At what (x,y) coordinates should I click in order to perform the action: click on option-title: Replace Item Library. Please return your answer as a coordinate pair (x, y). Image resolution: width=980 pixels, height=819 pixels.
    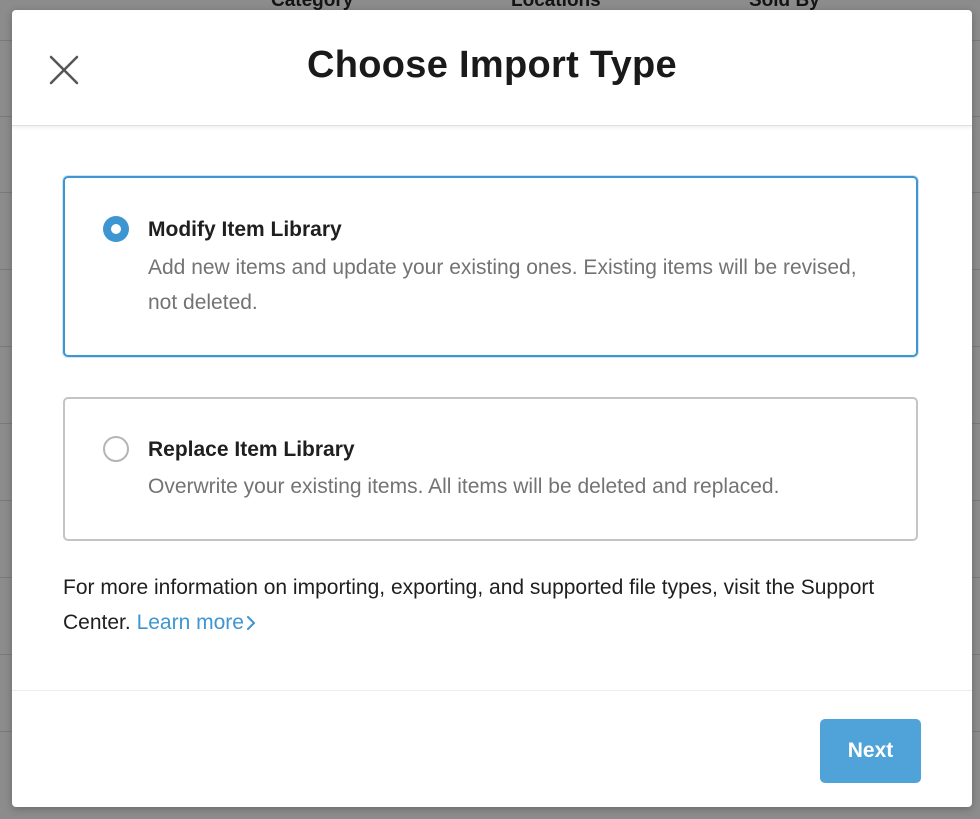
    Looking at the image, I should click on (251, 449).